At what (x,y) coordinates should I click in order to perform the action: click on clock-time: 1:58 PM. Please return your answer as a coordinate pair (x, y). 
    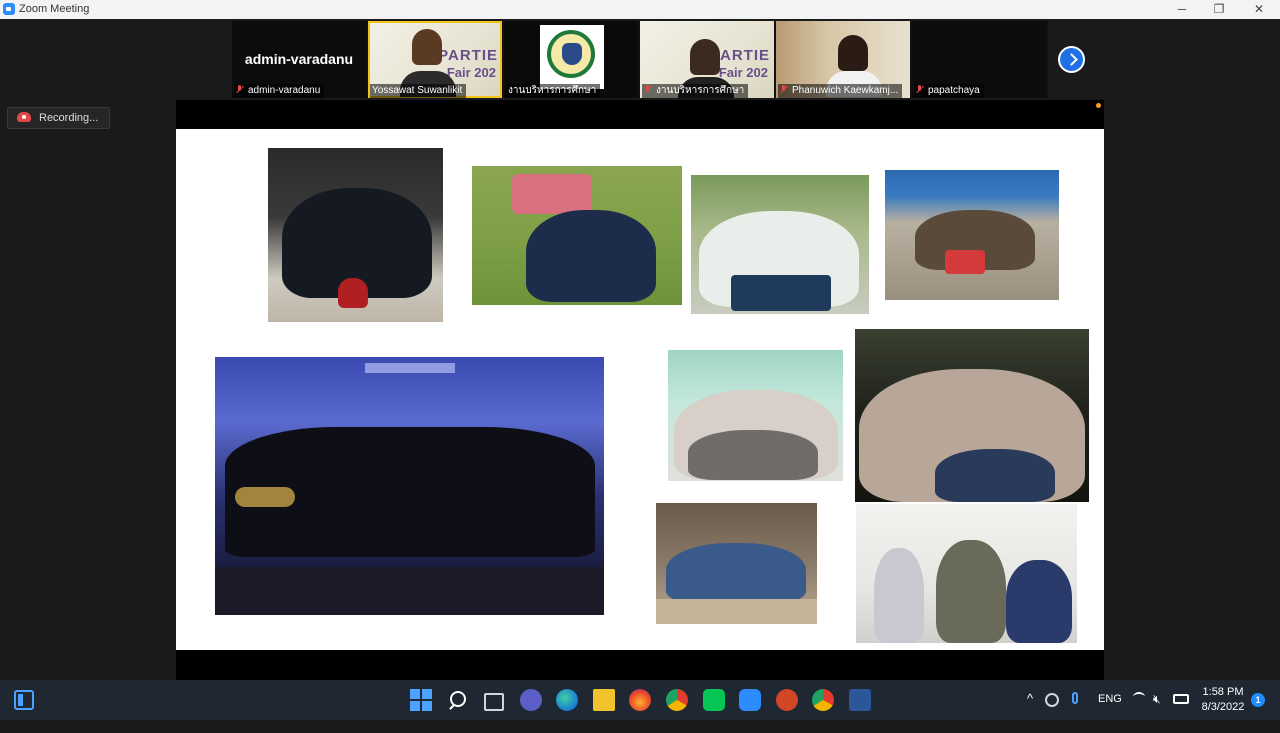
    Looking at the image, I should click on (1223, 692).